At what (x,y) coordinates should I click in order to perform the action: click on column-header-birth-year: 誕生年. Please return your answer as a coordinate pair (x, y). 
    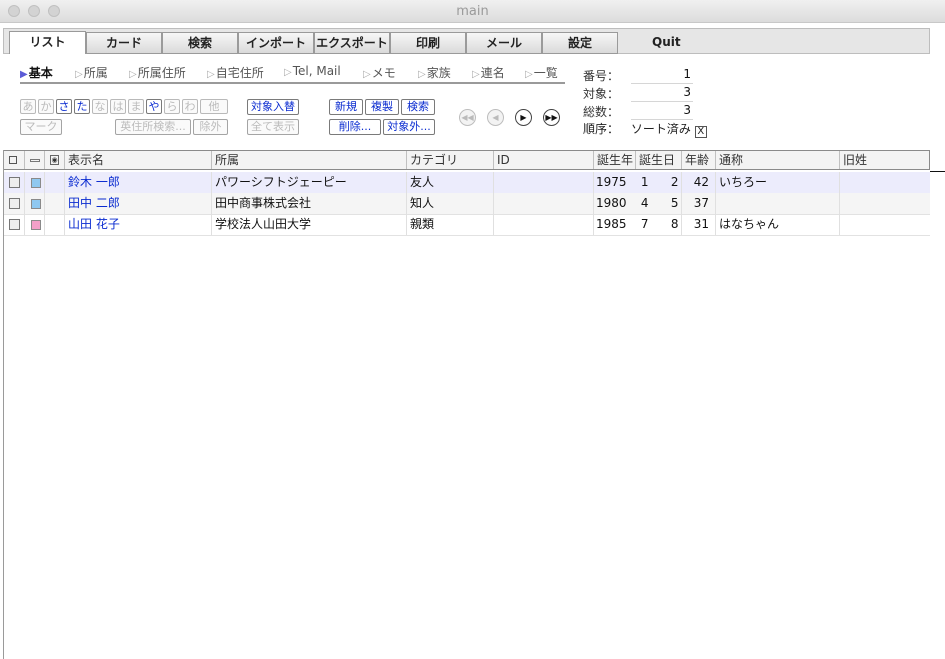
    Looking at the image, I should click on (615, 160).